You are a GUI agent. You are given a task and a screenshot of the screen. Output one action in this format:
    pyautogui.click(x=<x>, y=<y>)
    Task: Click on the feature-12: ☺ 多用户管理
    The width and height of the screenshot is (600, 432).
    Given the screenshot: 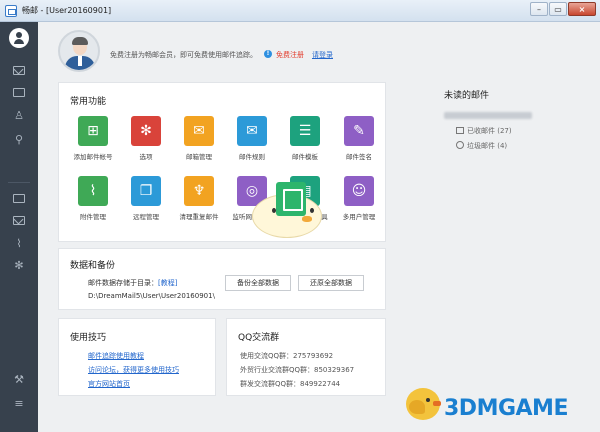 What is the action you would take?
    pyautogui.click(x=359, y=198)
    